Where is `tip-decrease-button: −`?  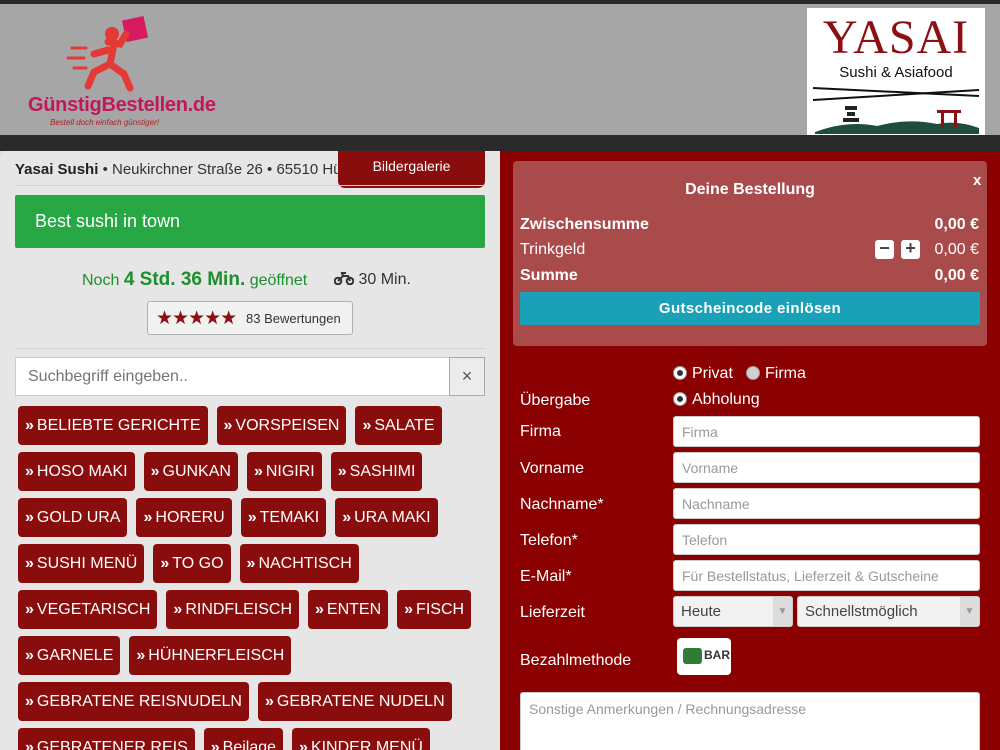
tip-decrease-button: − is located at coordinates (884, 249).